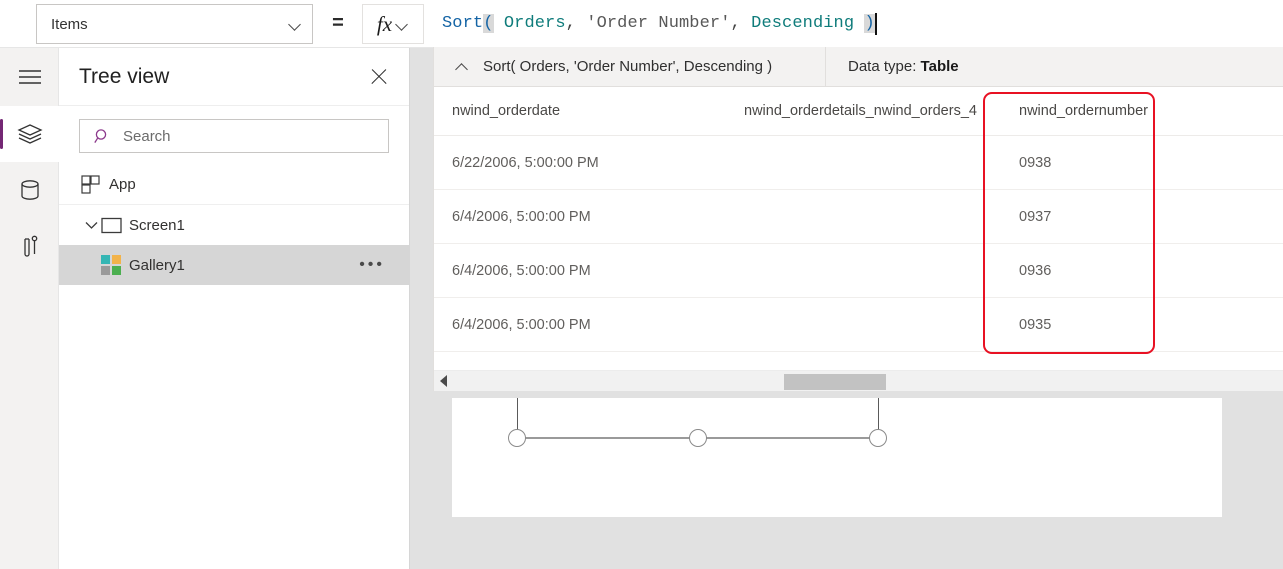 Image resolution: width=1283 pixels, height=569 pixels. Describe the element at coordinates (534, 23) in the screenshot. I see `formula-token-id: Orders` at that location.